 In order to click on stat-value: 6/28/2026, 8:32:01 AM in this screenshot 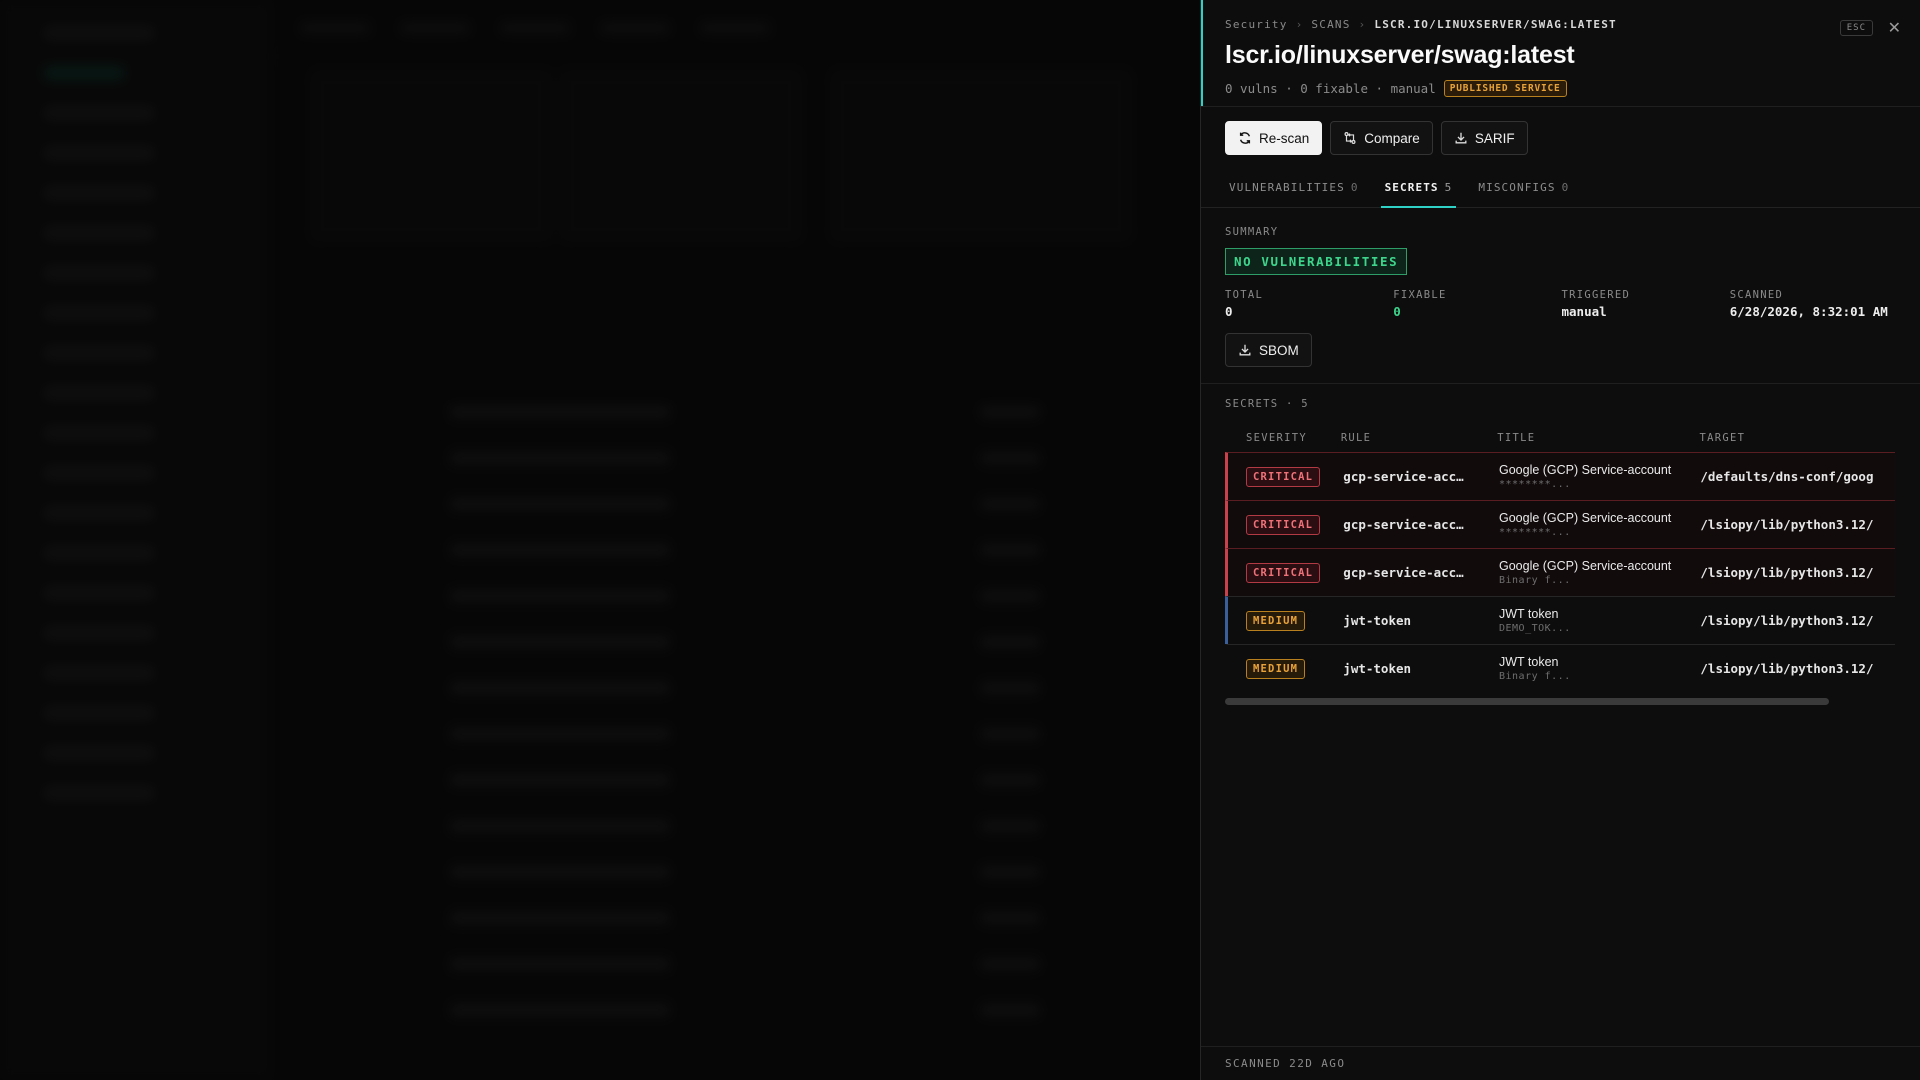, I will do `click(1808, 311)`.